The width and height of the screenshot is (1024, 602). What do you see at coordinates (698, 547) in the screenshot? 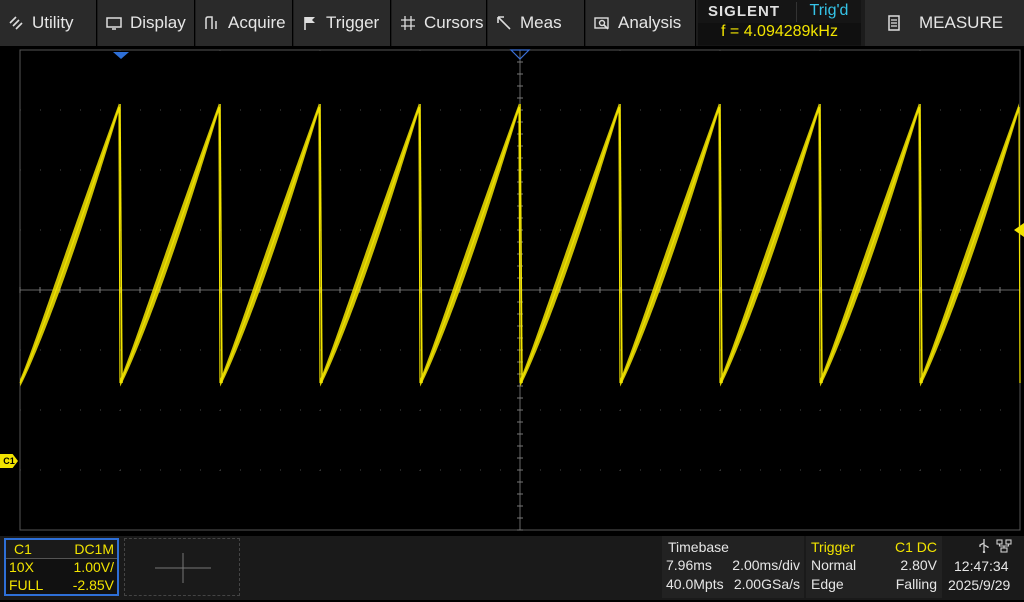
I see `timebase-title: Timebase` at bounding box center [698, 547].